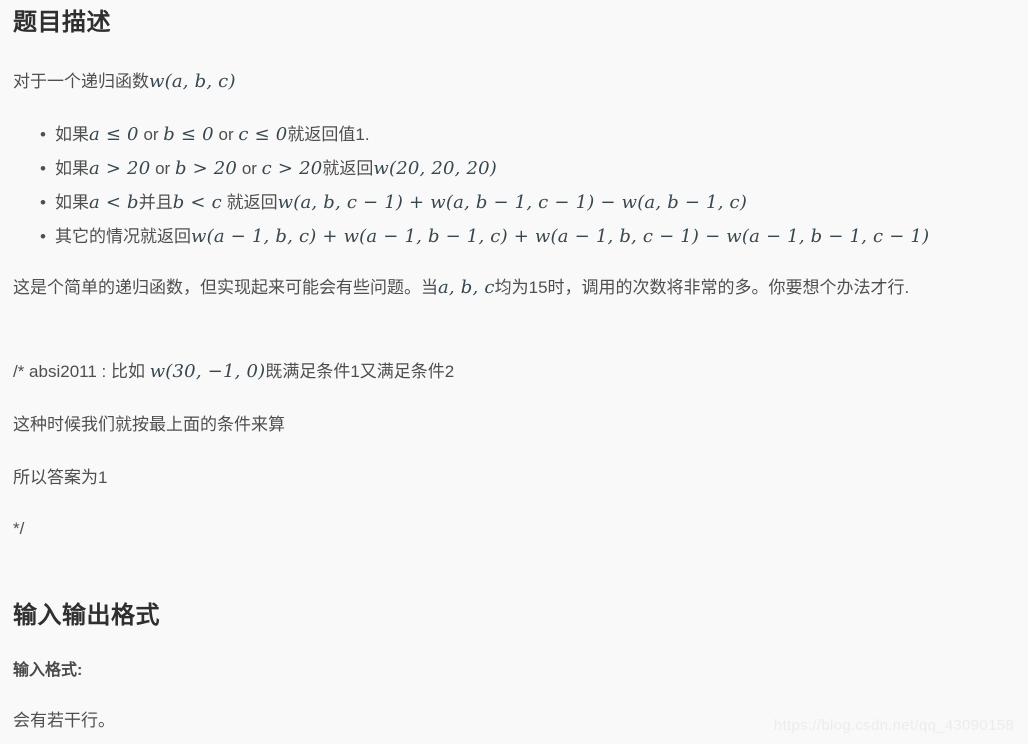 The image size is (1028, 744). I want to click on note-text-2: 均为15时，调用的次数将非常的多。你要想个办法才行., so click(702, 287).